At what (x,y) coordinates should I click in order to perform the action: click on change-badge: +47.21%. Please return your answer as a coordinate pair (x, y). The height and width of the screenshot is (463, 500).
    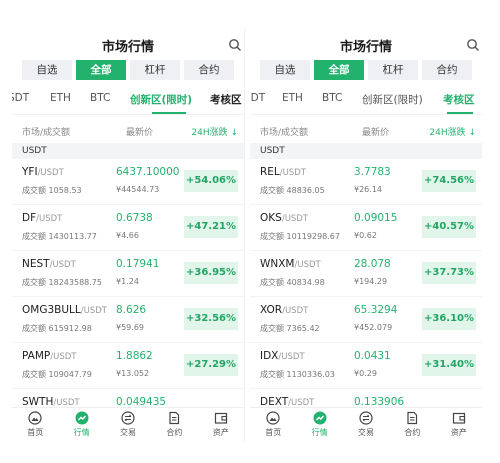
    Looking at the image, I should click on (211, 227).